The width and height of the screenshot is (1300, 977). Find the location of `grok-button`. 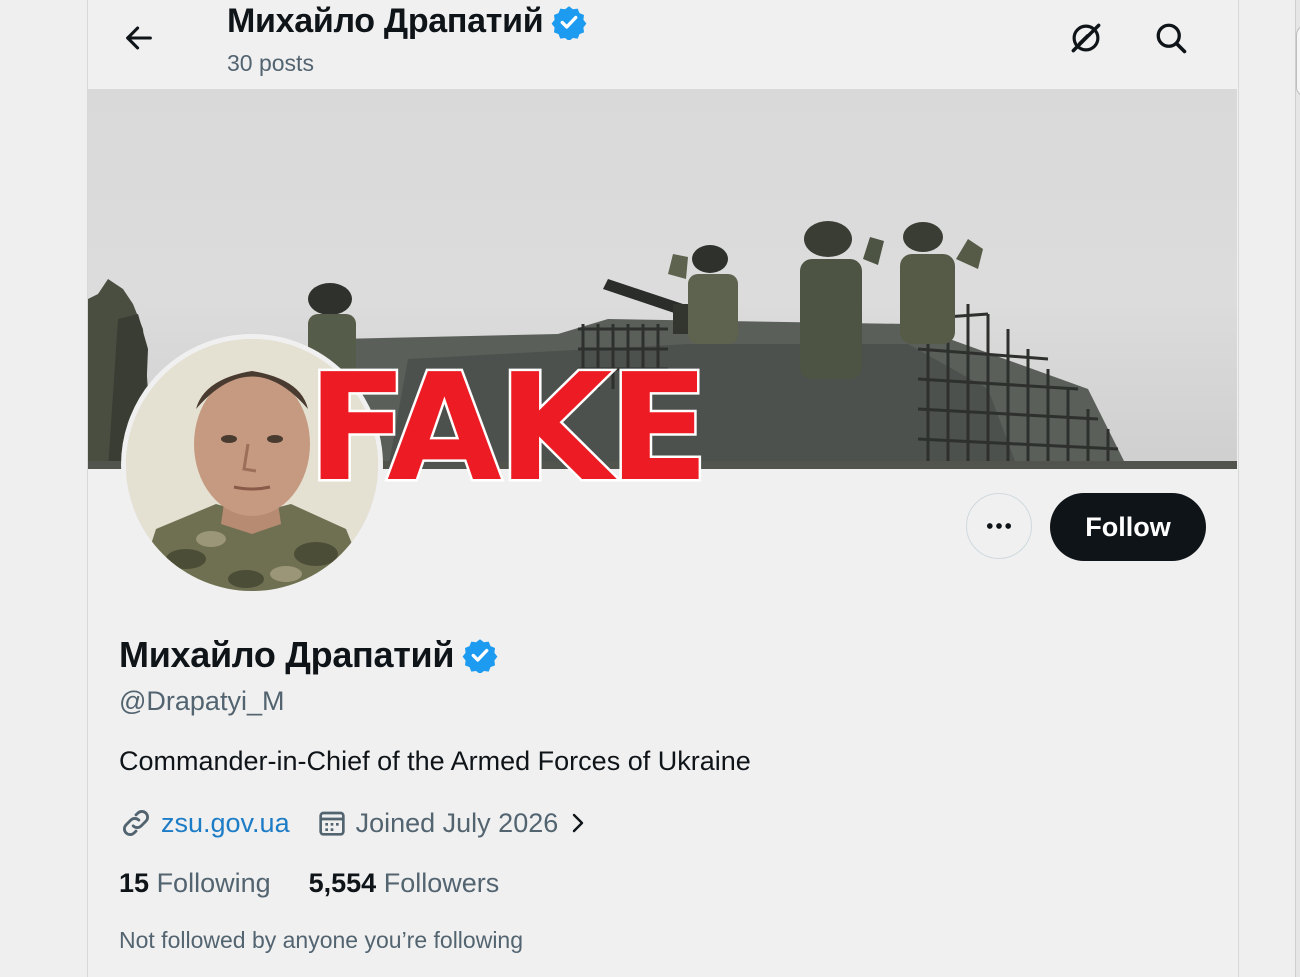

grok-button is located at coordinates (1086, 38).